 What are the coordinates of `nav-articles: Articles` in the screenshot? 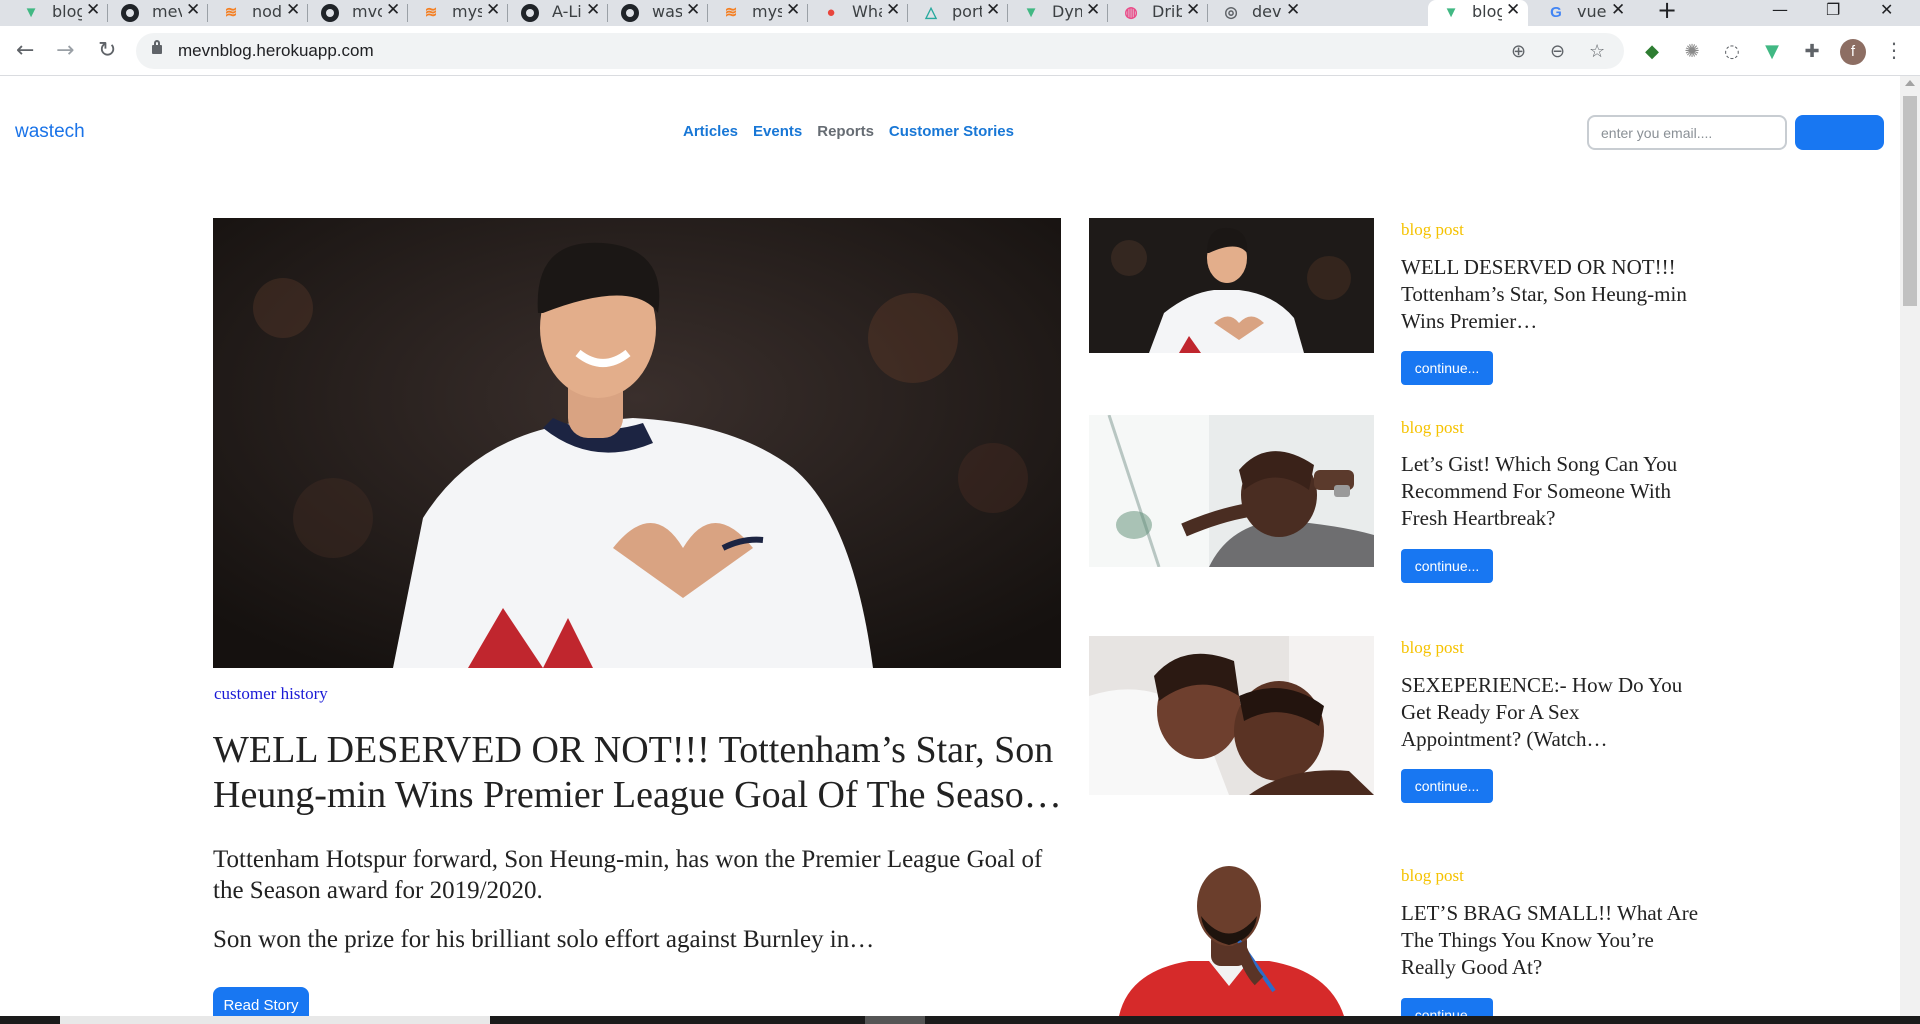 It's located at (710, 131).